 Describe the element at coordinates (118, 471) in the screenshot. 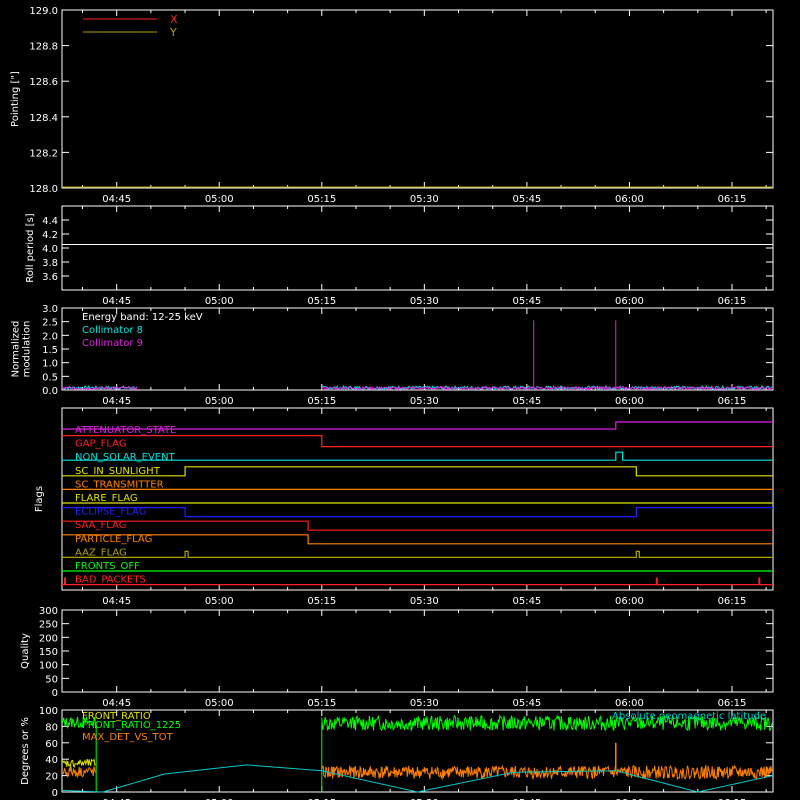

I see `flag-label-sc-in-sunlight: SC_IN_SUNLIGHT` at that location.